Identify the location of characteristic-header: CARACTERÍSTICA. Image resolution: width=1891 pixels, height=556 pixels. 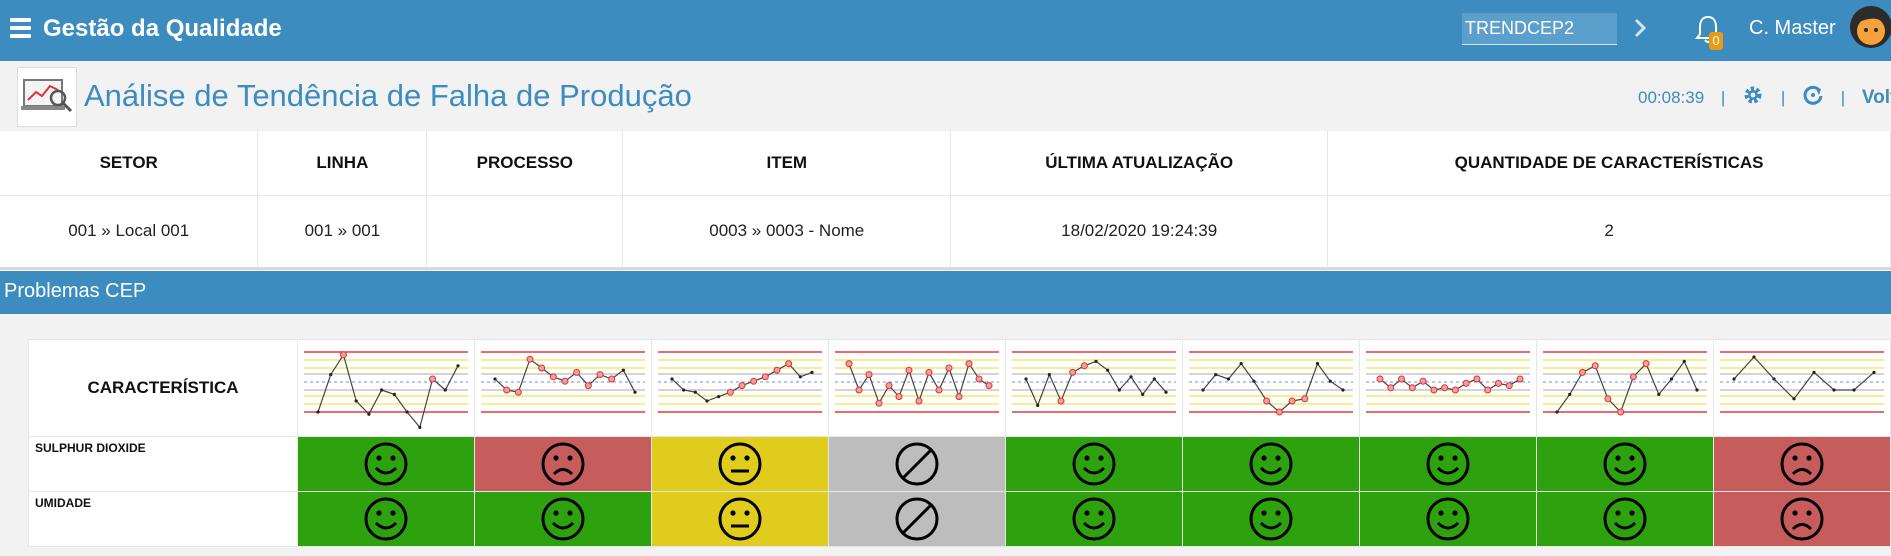
(163, 388).